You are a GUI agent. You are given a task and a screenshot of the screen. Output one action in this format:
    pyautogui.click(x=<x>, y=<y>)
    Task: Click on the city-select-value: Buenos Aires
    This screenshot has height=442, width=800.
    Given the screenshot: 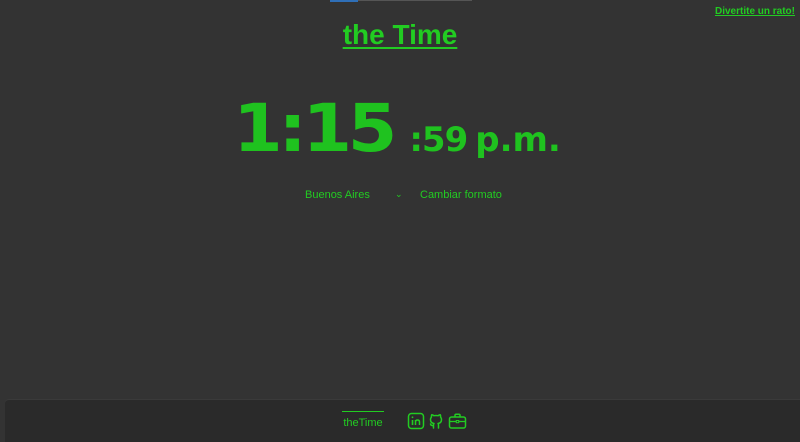 What is the action you would take?
    pyautogui.click(x=337, y=195)
    